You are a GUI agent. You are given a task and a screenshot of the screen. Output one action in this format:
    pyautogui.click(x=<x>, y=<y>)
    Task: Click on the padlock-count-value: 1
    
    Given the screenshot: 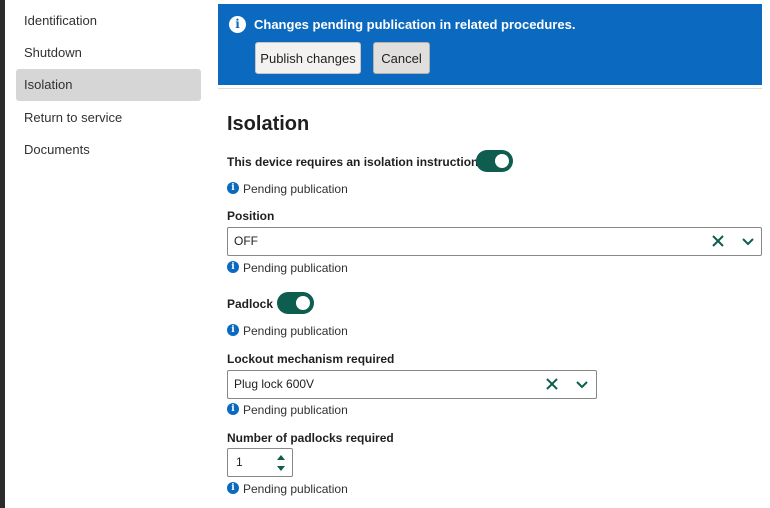 What is the action you would take?
    pyautogui.click(x=239, y=462)
    